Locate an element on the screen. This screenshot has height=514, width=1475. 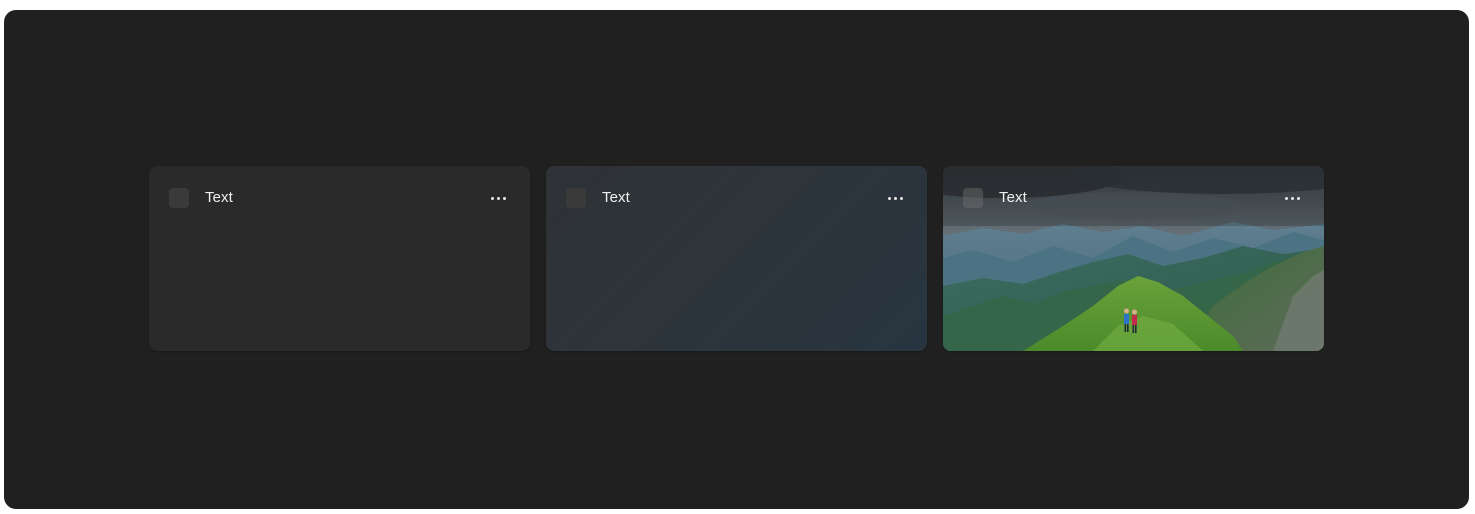
card-gradient: Text is located at coordinates (736, 258).